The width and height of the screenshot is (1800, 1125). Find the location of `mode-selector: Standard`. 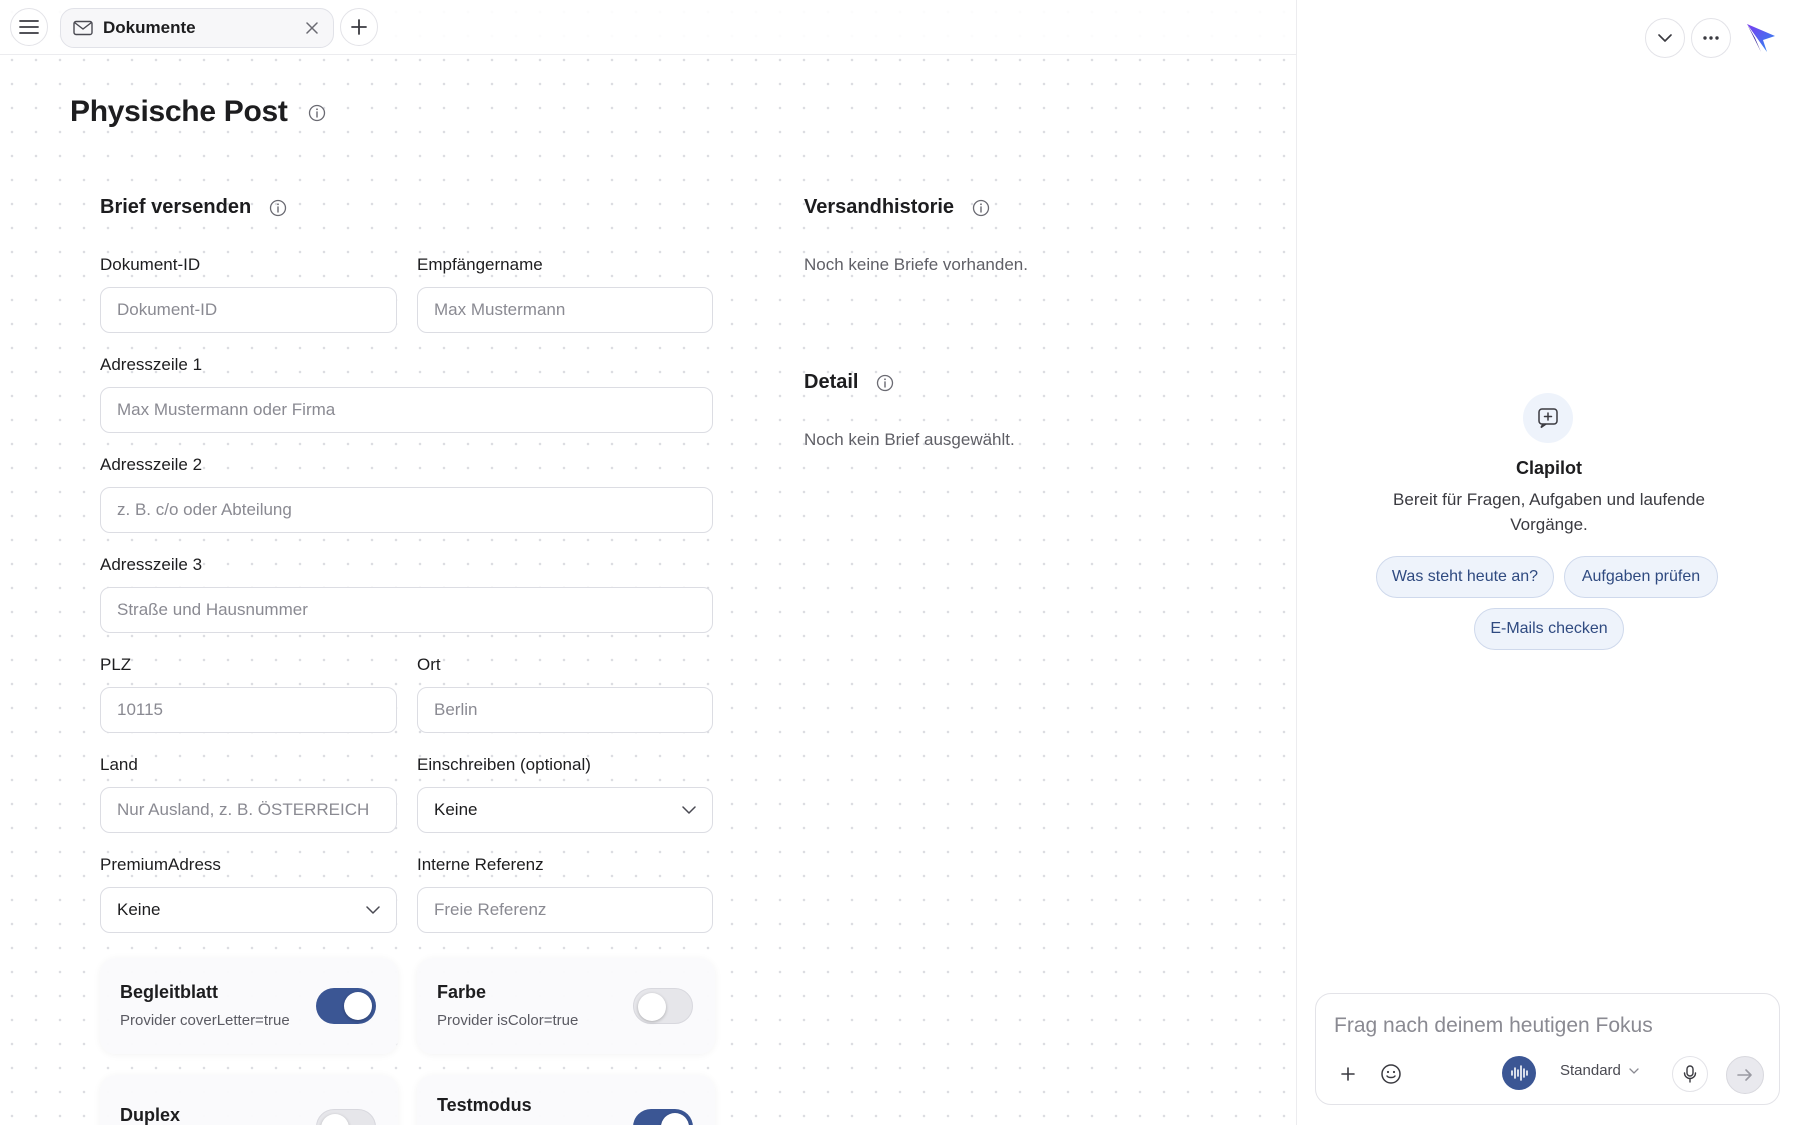

mode-selector: Standard is located at coordinates (1599, 1070).